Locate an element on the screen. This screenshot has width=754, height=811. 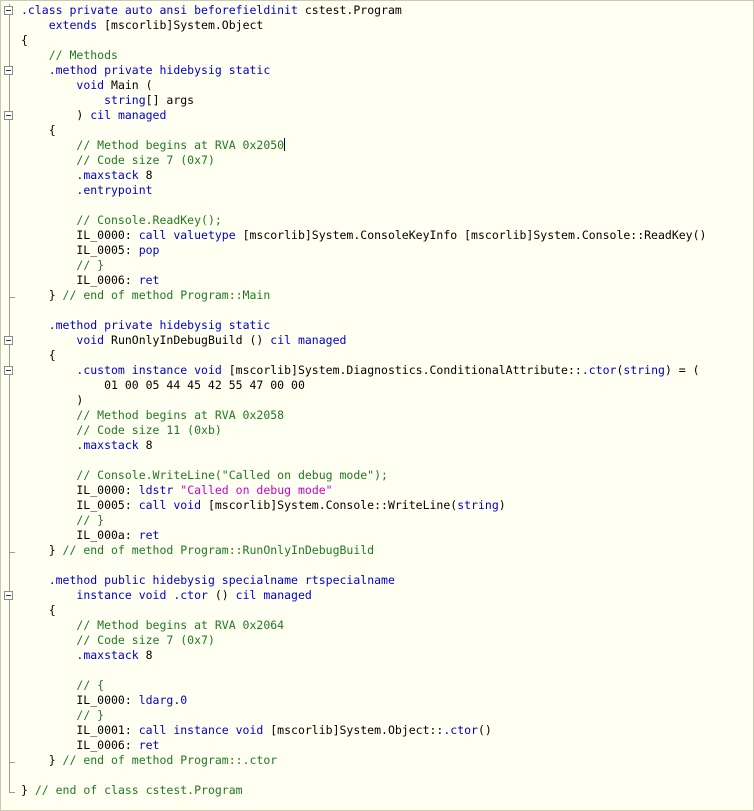
code-token: ) is located at coordinates (502, 505).